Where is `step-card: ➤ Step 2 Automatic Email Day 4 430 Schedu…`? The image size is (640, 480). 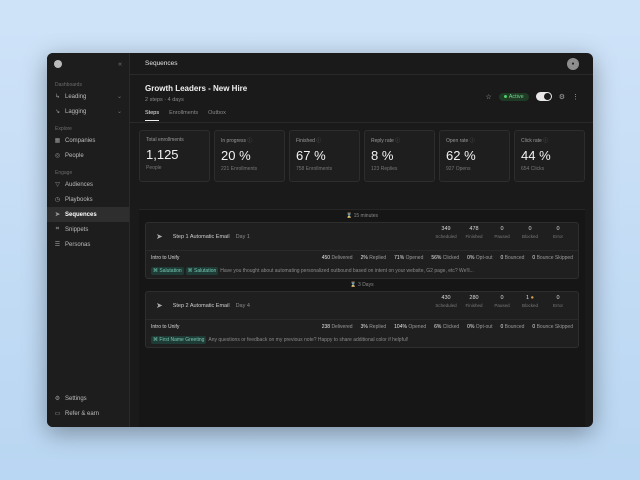 step-card: ➤ Step 2 Automatic Email Day 4 430 Schedu… is located at coordinates (362, 319).